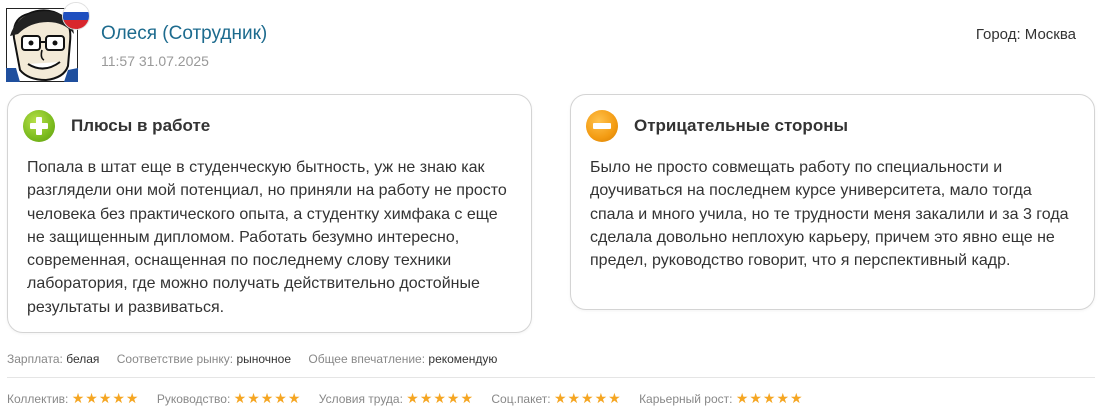  Describe the element at coordinates (39, 126) in the screenshot. I see `plus-icon` at that location.